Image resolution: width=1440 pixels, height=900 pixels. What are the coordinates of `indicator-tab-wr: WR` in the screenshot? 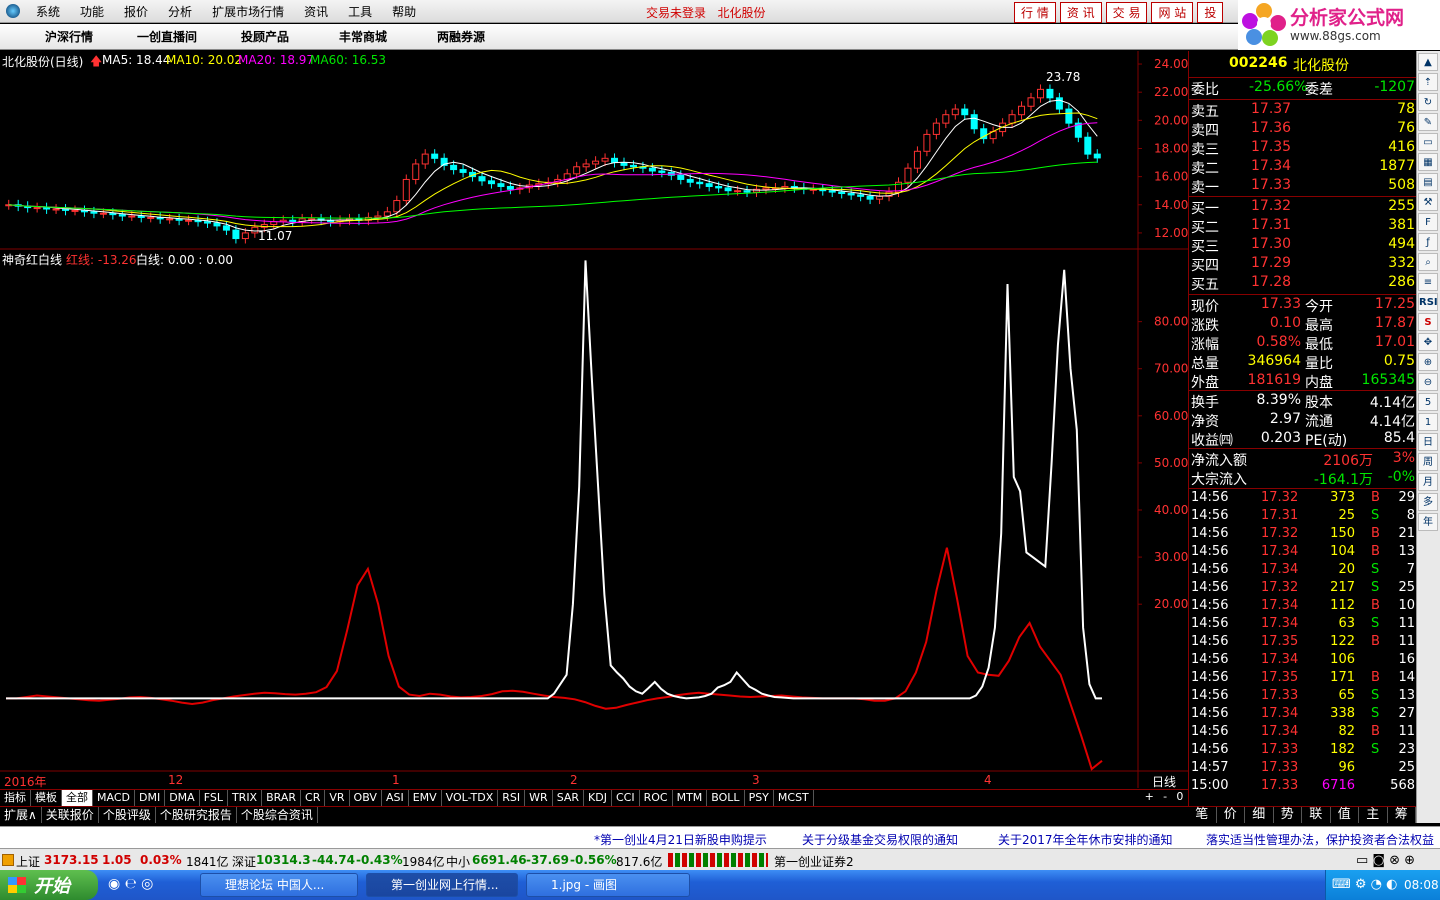 It's located at (539, 798).